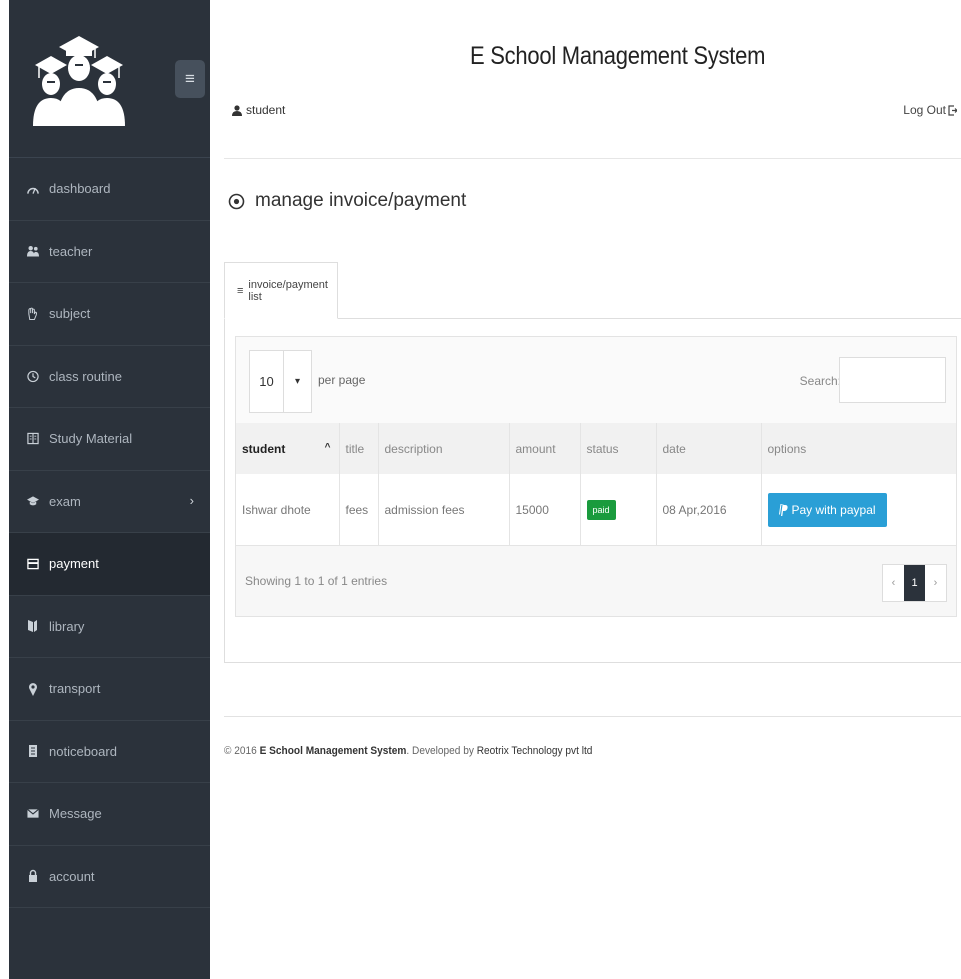  Describe the element at coordinates (33, 501) in the screenshot. I see `graduation-icon` at that location.